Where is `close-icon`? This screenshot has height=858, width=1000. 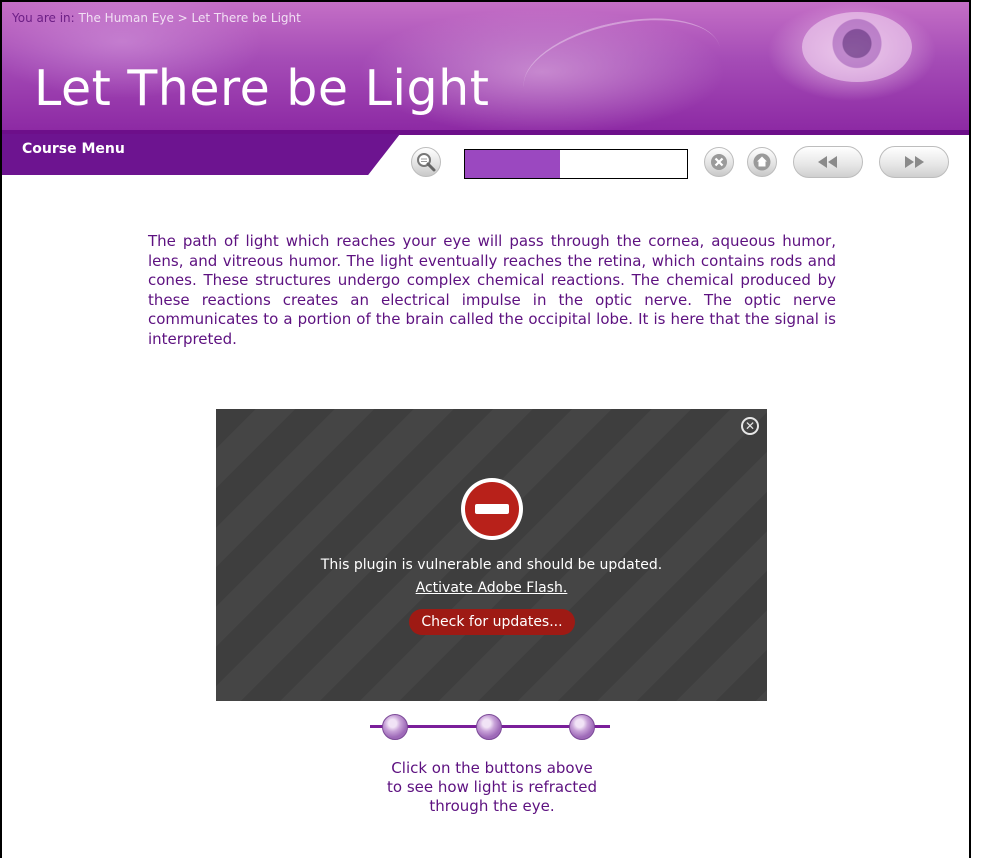
close-icon is located at coordinates (719, 162).